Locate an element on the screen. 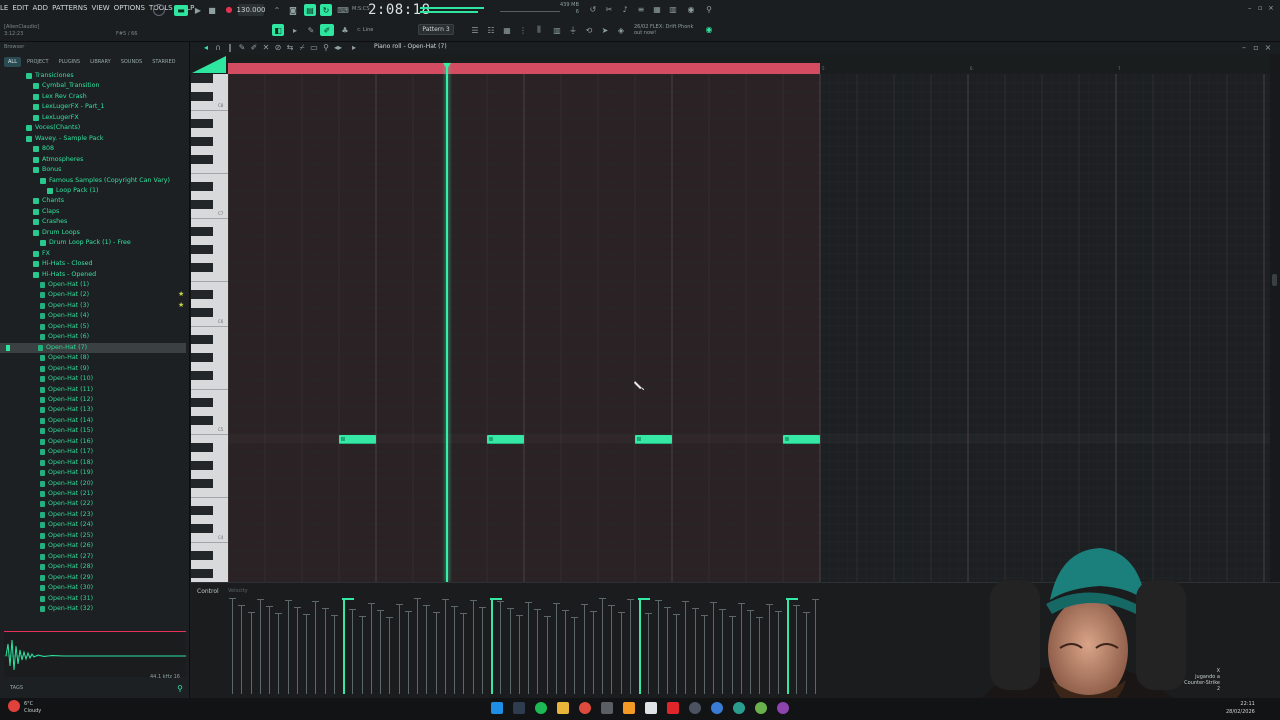  folder-item: Atmospheres is located at coordinates (109, 160).